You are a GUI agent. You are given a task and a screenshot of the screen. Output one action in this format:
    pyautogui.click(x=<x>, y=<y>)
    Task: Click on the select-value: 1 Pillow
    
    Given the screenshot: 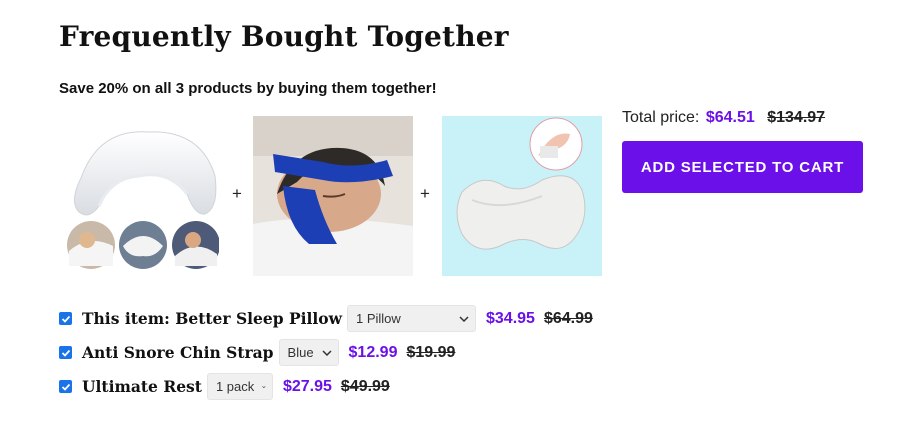 What is the action you would take?
    pyautogui.click(x=378, y=318)
    